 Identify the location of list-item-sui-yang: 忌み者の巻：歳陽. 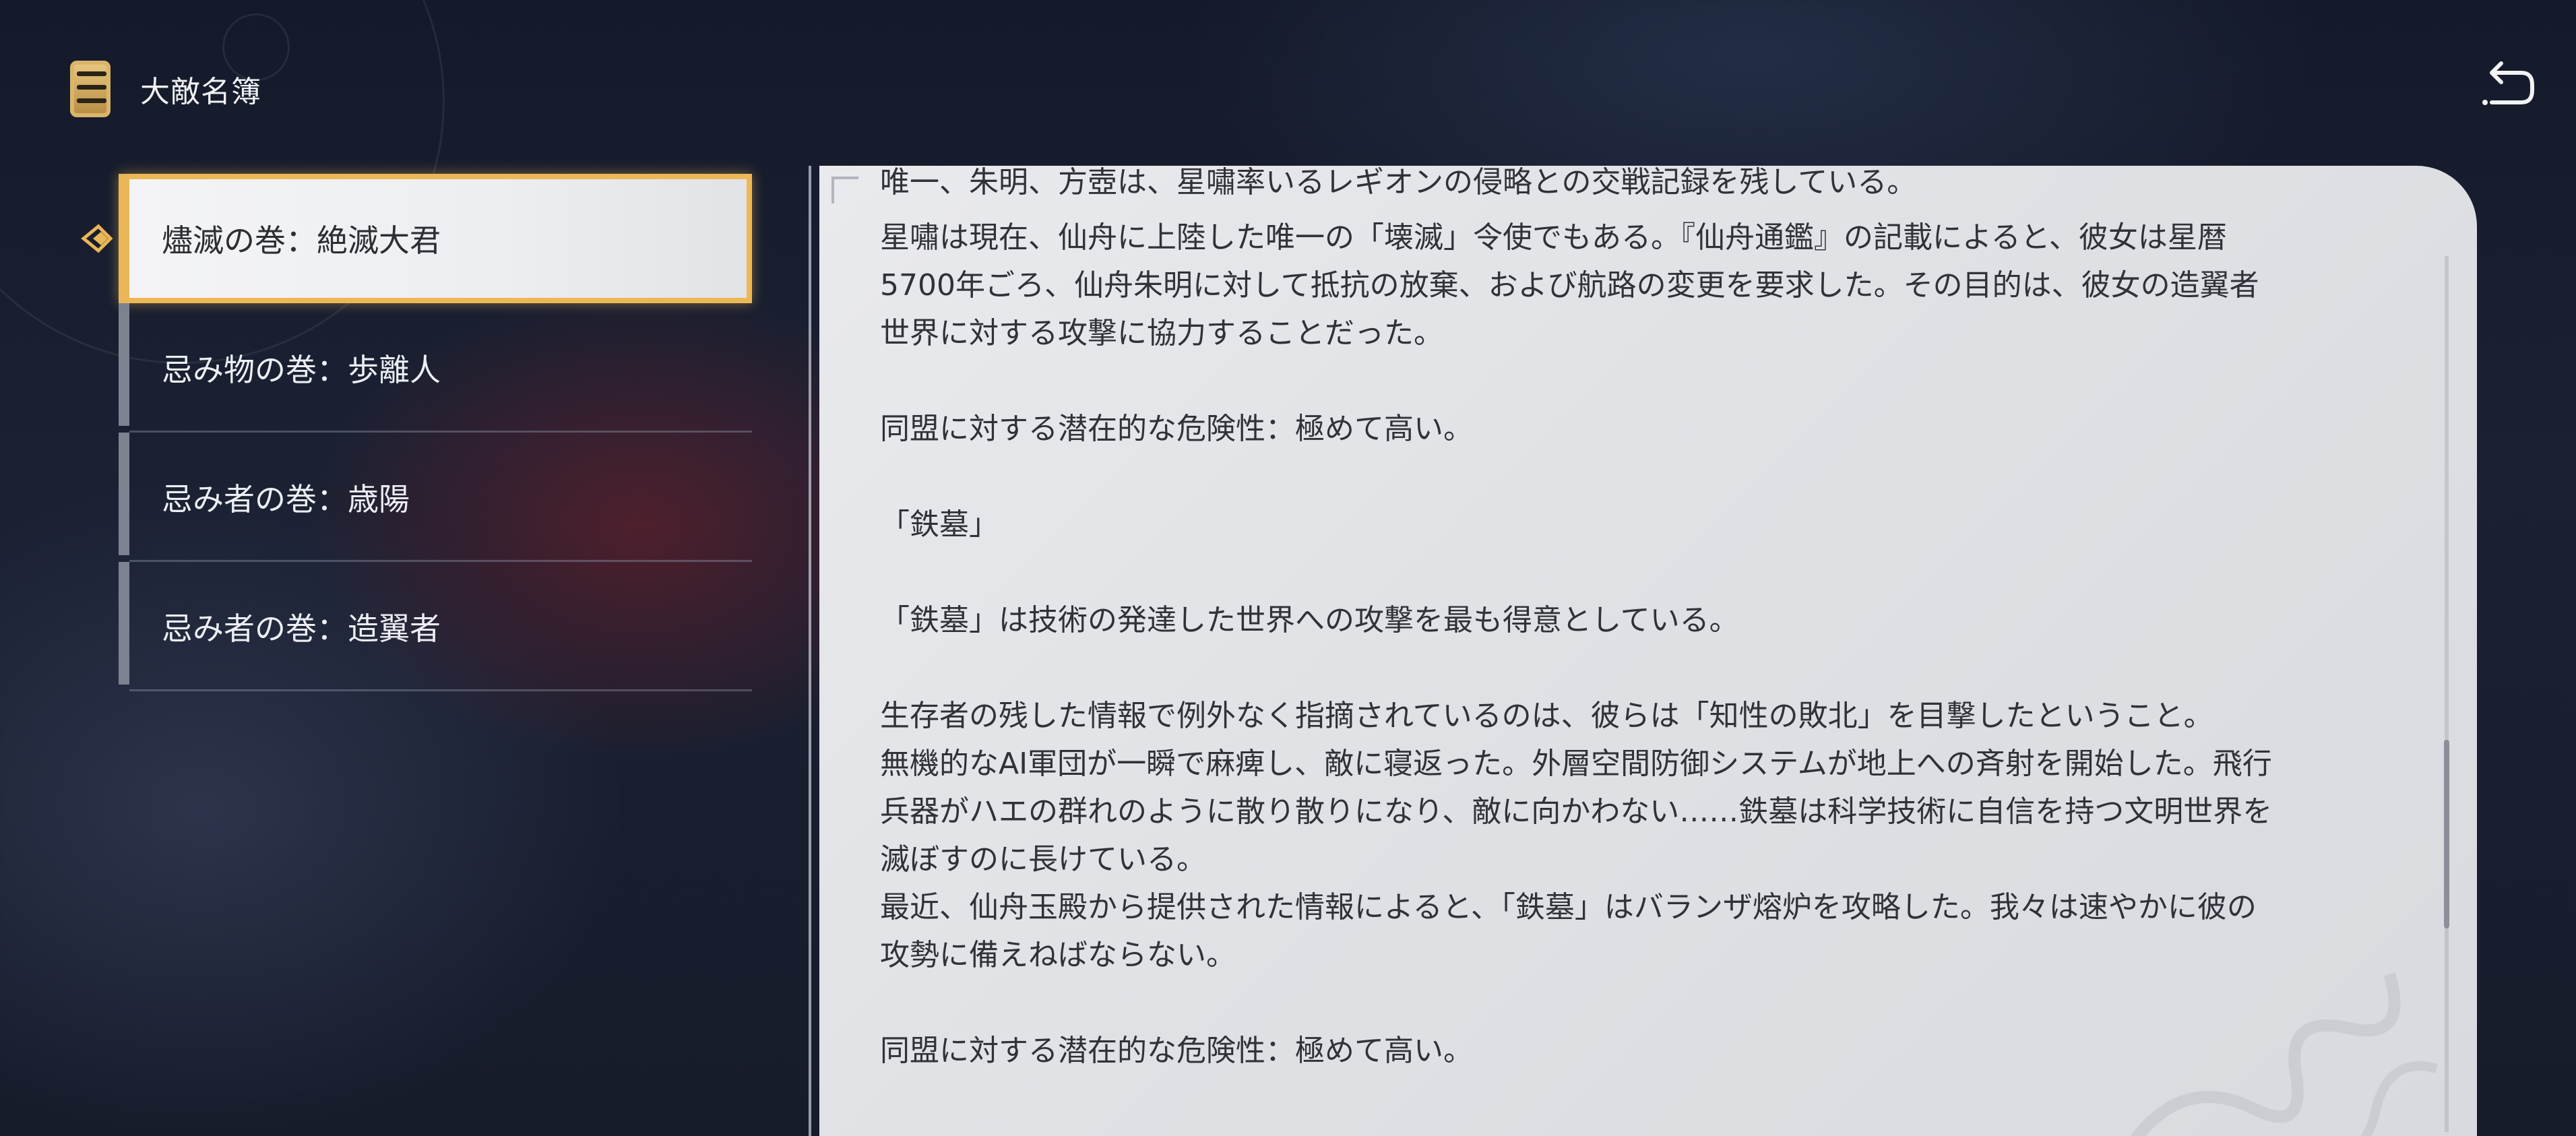
(435, 498).